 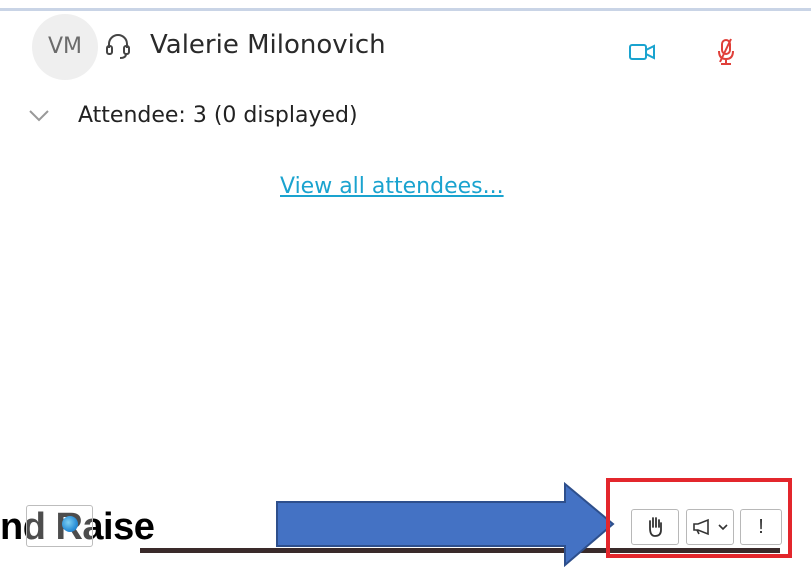 I want to click on megaphone-icon, so click(x=701, y=527).